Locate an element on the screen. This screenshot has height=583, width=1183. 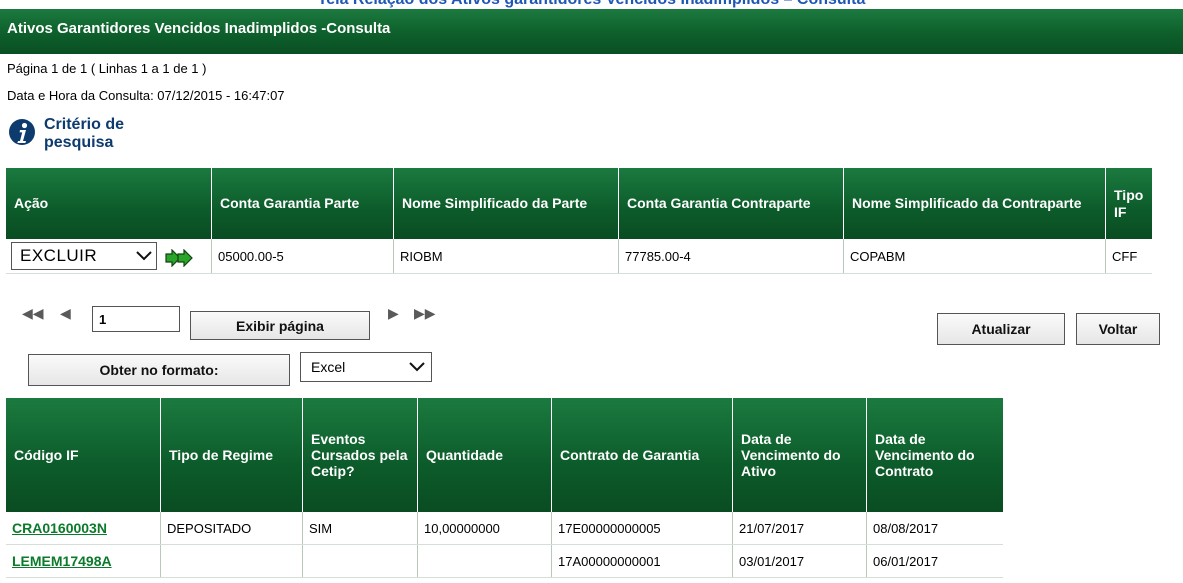
show-page-button: Exibir página is located at coordinates (280, 325).